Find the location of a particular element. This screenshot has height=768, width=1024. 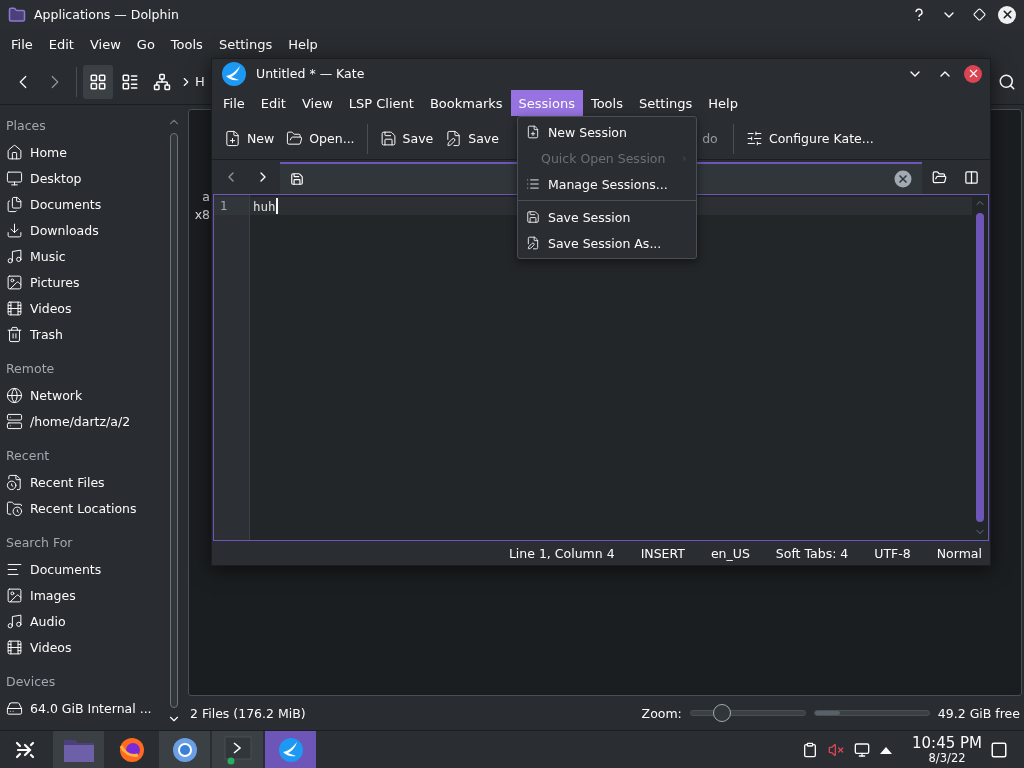

search-icon is located at coordinates (1007, 81).